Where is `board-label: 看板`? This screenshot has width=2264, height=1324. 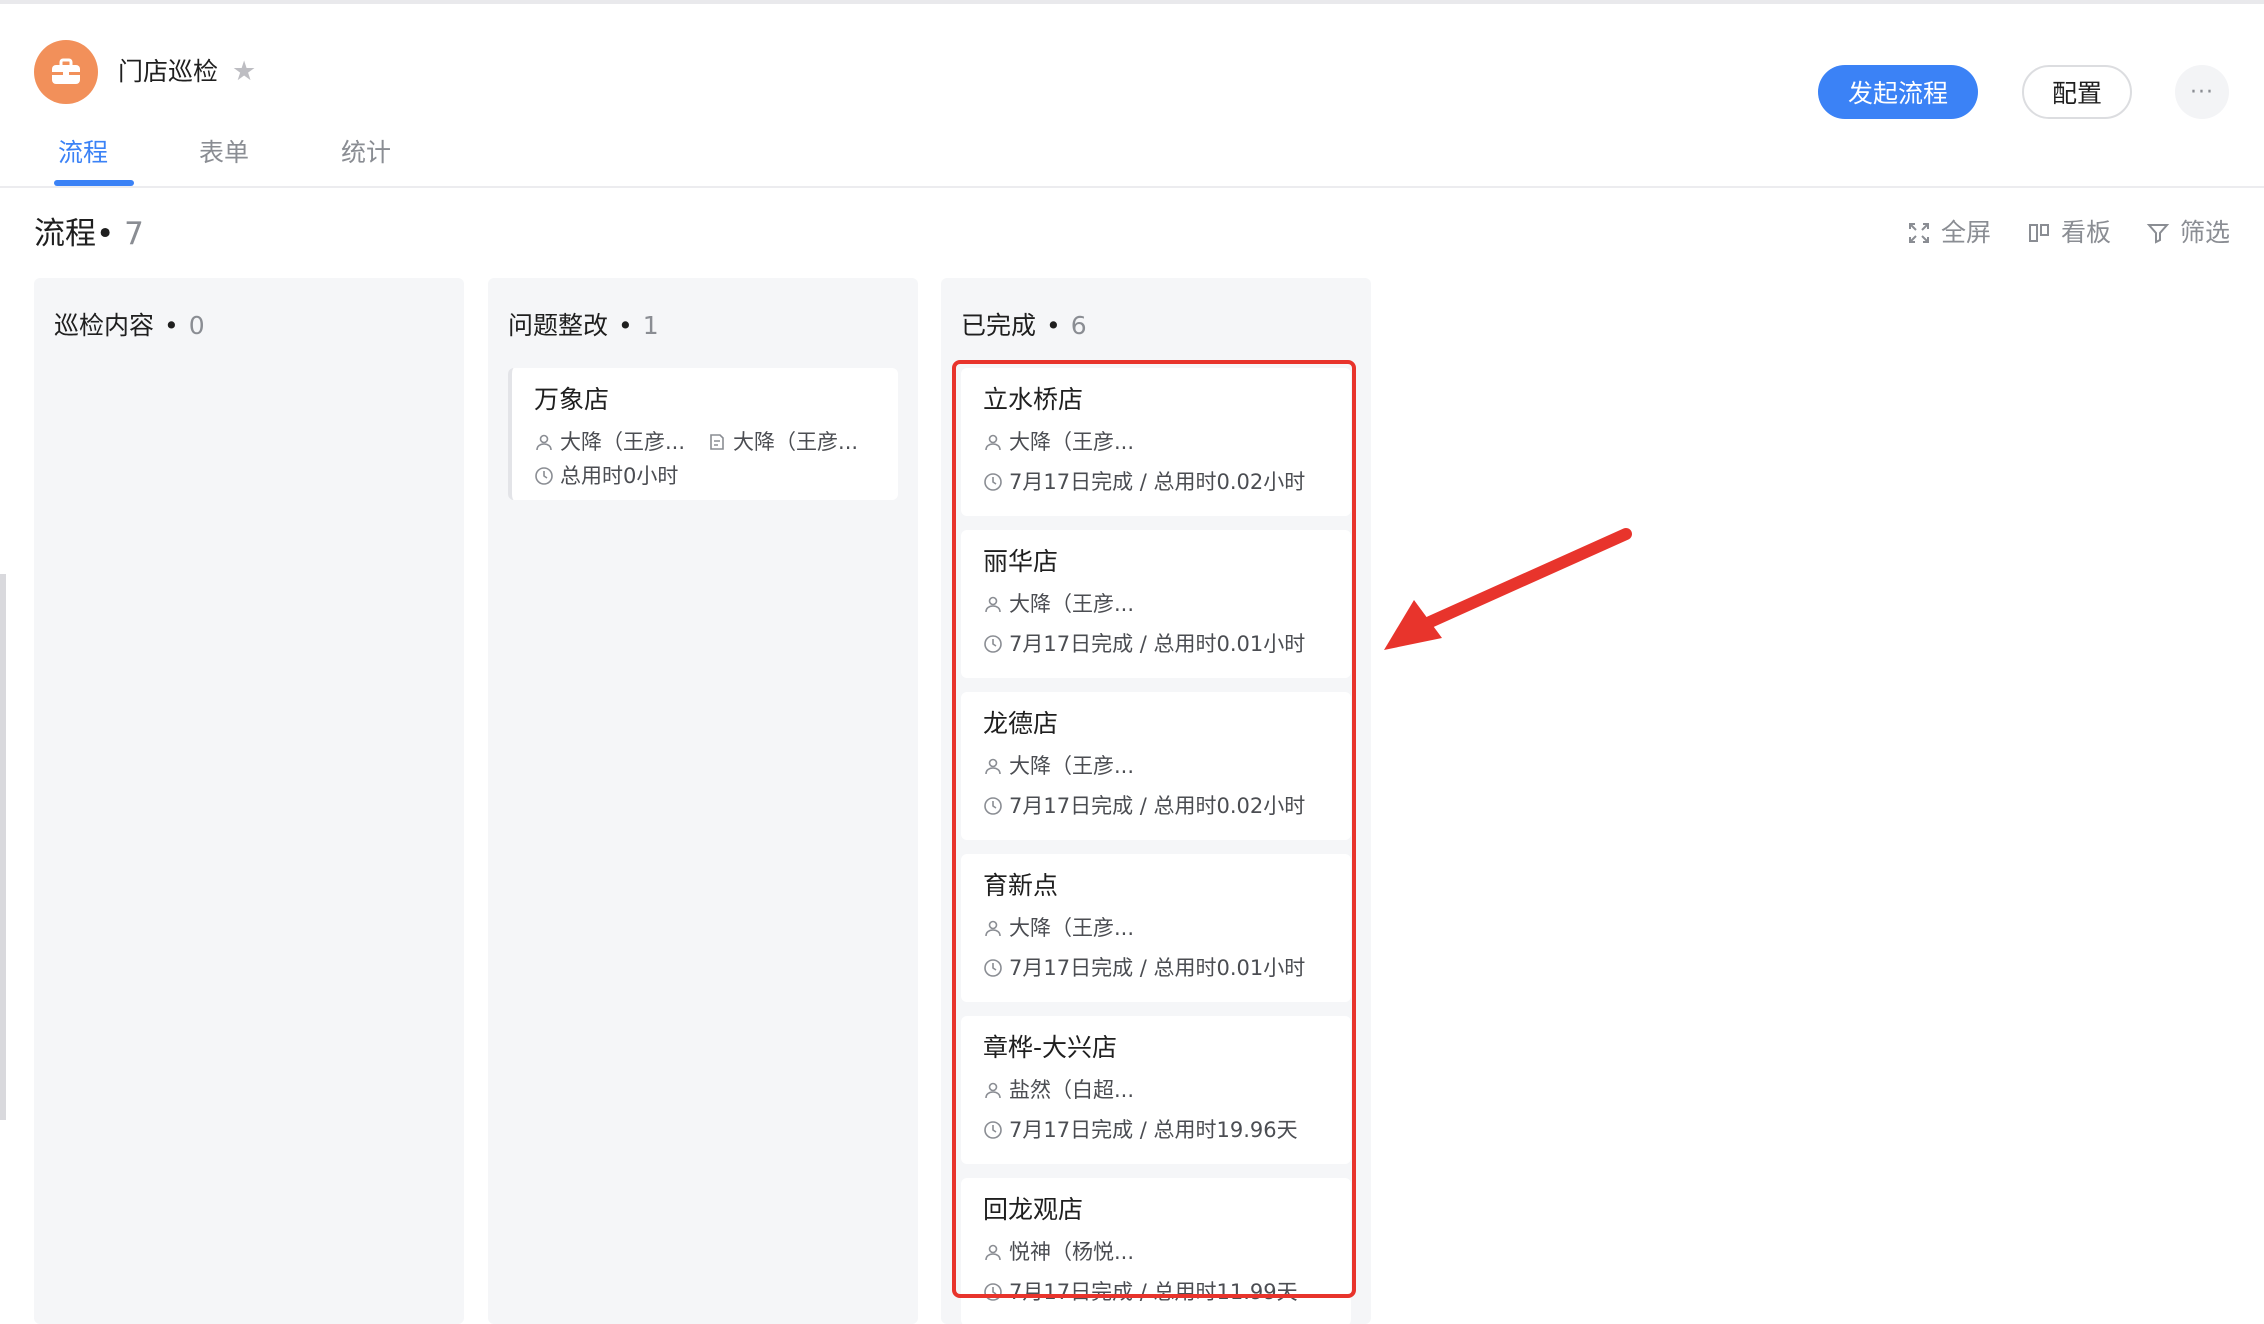
board-label: 看板 is located at coordinates (2086, 232).